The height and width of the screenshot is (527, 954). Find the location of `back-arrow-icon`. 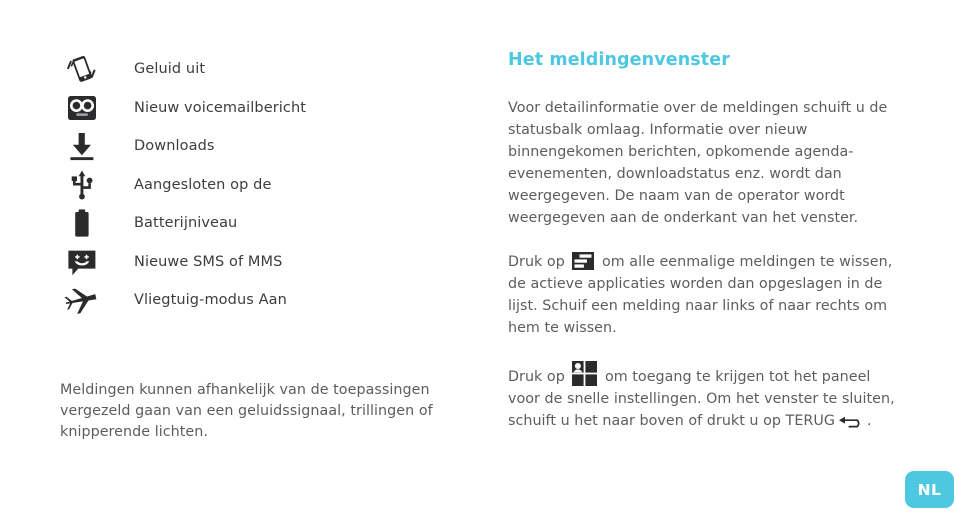

back-arrow-icon is located at coordinates (851, 422).